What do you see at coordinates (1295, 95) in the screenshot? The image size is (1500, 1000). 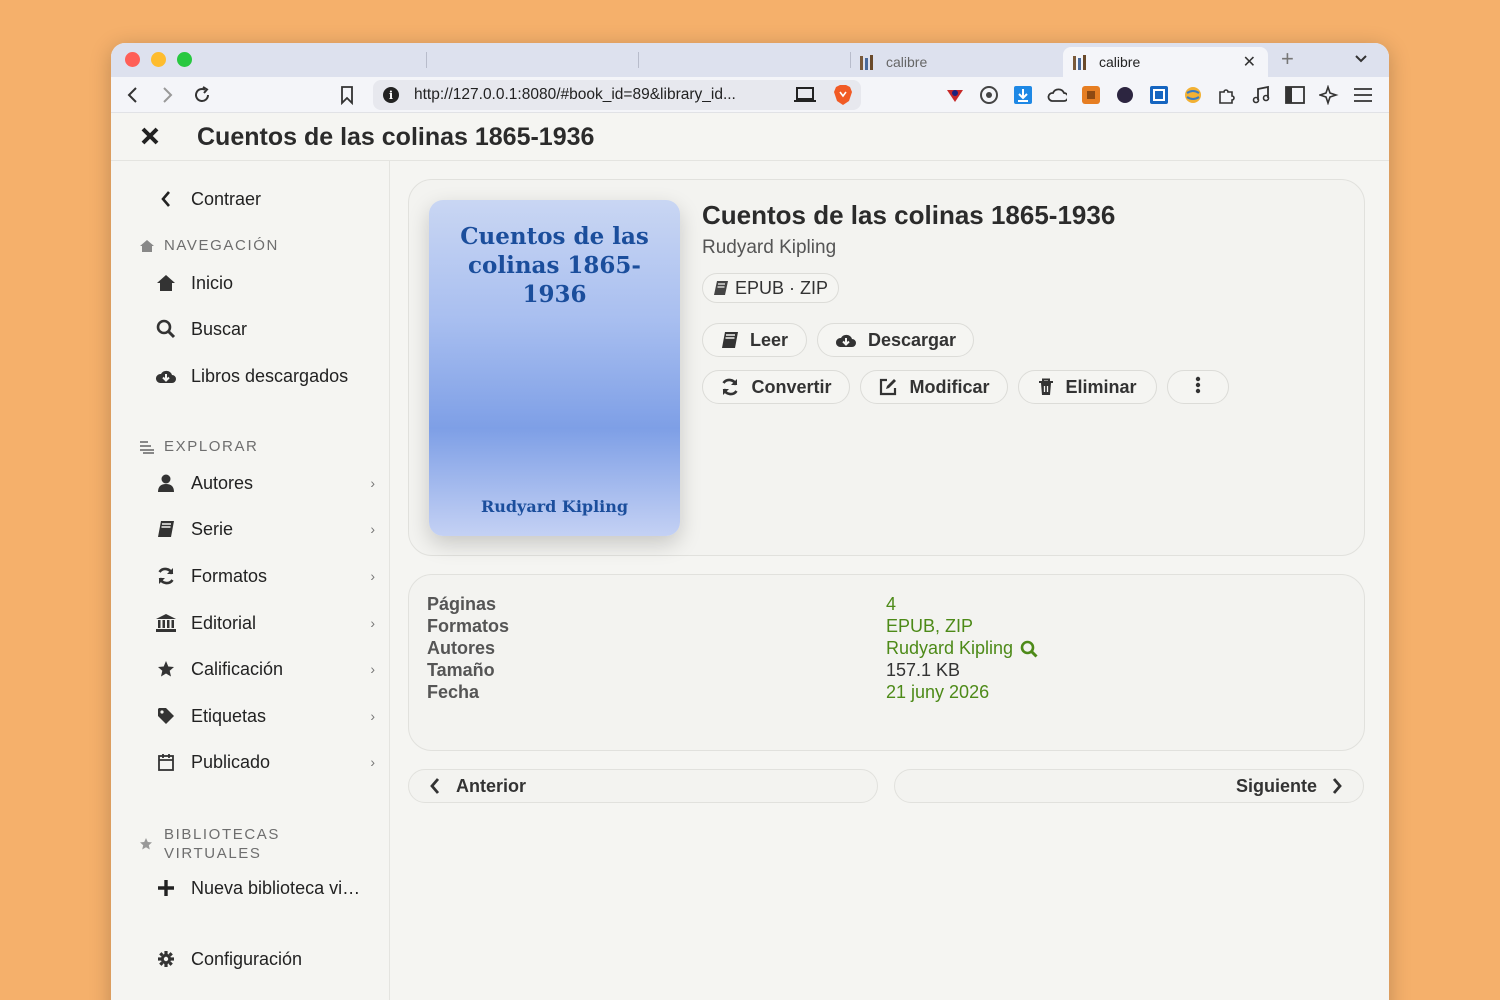 I see `sidebar-toggle-icon` at bounding box center [1295, 95].